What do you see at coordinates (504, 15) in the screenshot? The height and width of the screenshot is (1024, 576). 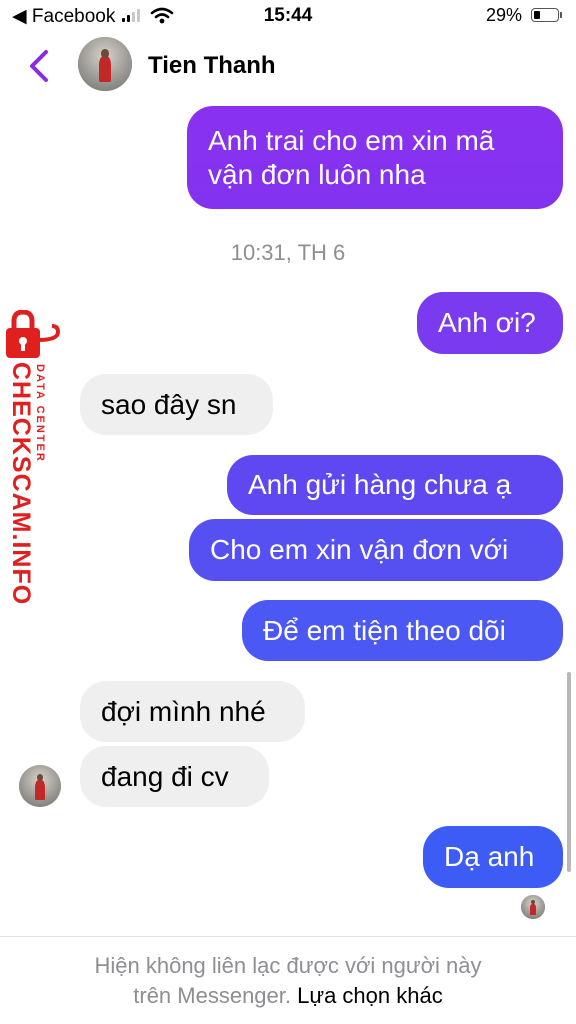 I see `battery-percent: 29%` at bounding box center [504, 15].